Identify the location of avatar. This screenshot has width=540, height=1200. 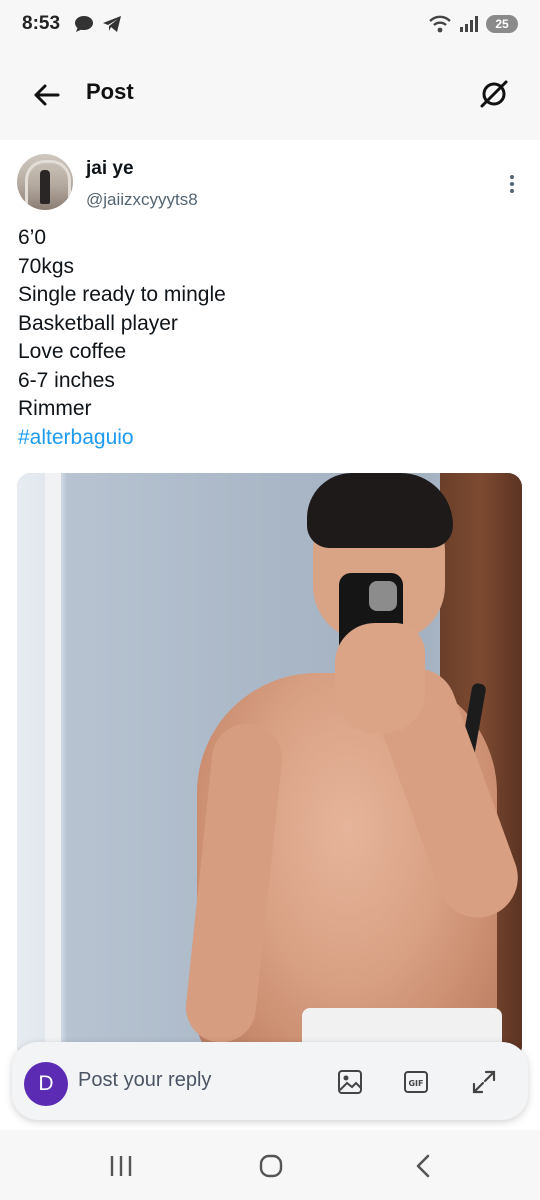
(45, 182).